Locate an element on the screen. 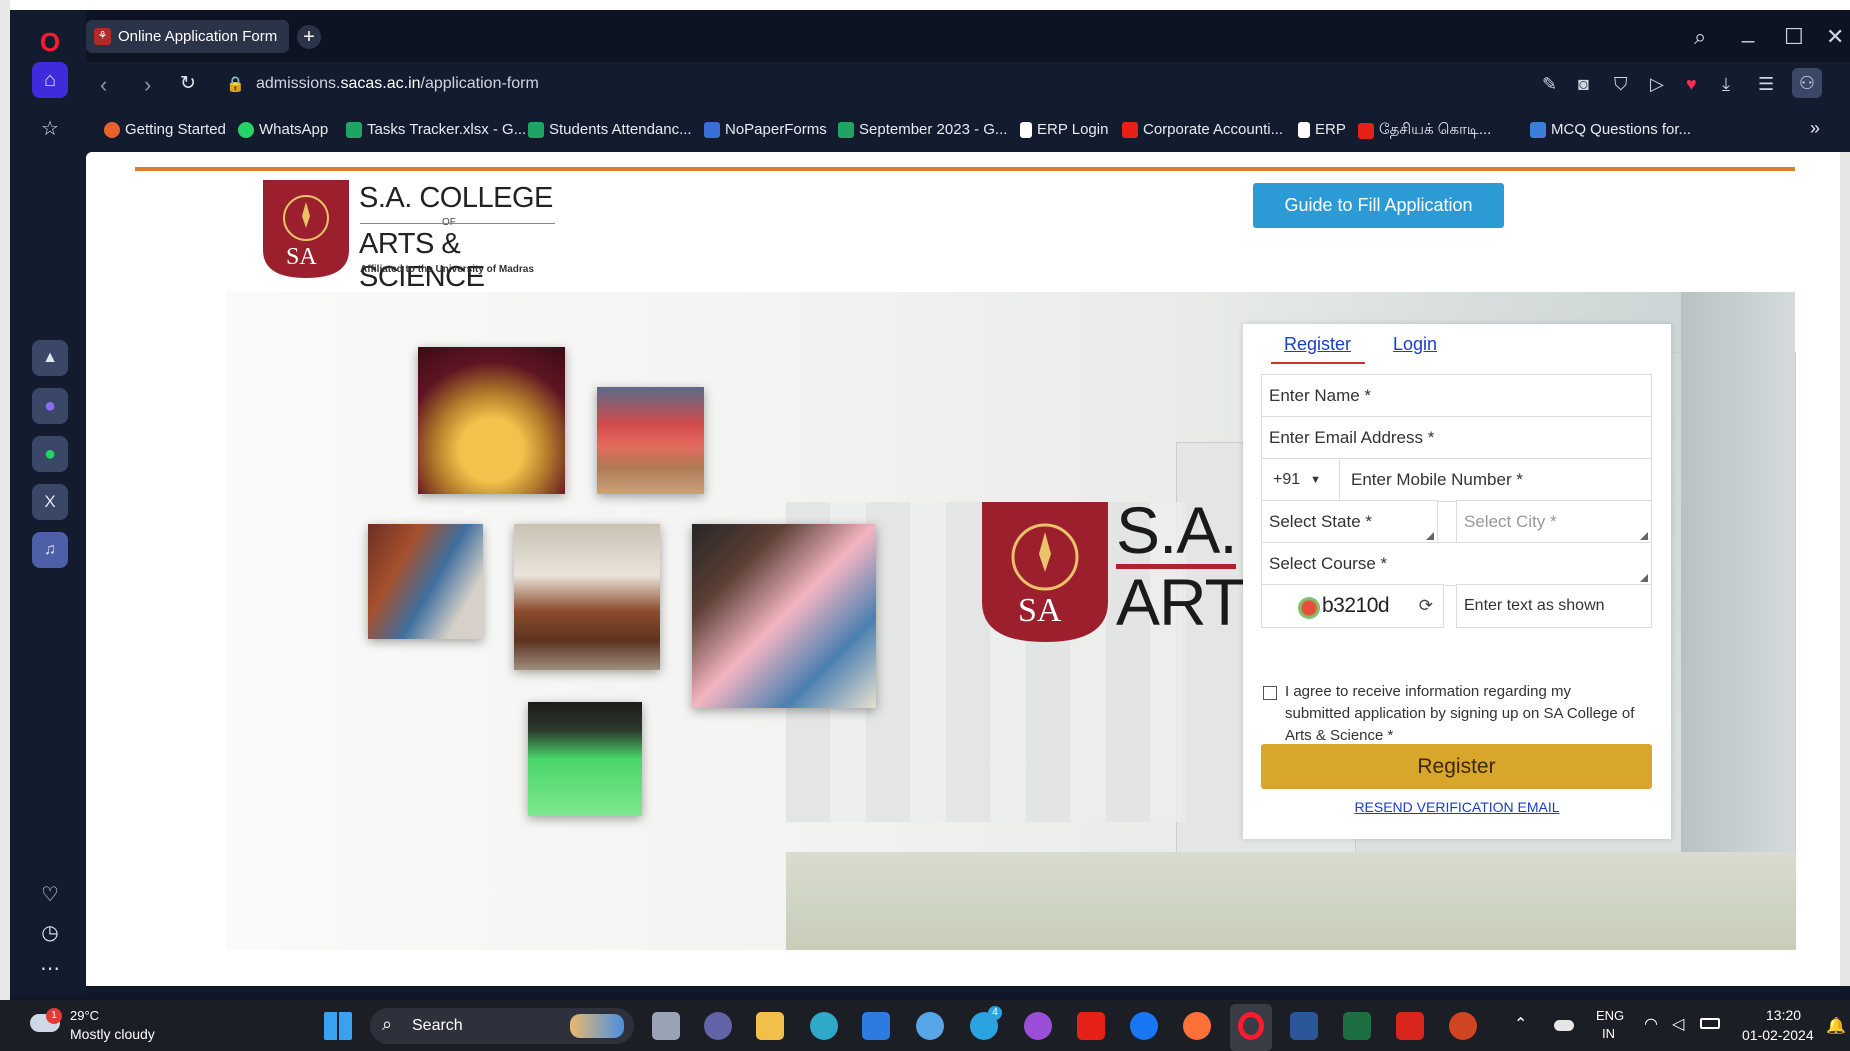  notification-bell-icon: 🔔 is located at coordinates (1836, 1026).